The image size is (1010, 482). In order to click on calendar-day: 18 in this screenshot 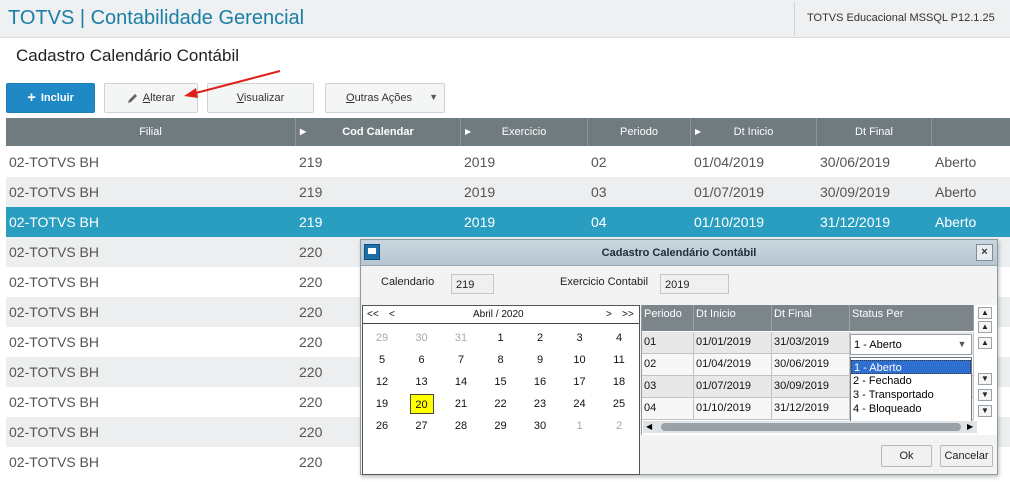, I will do `click(619, 382)`.